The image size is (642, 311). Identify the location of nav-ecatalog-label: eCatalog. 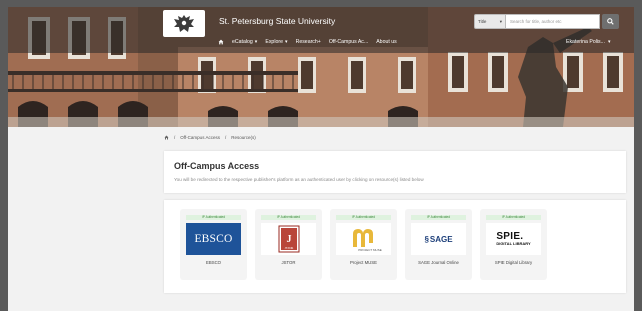
(242, 42).